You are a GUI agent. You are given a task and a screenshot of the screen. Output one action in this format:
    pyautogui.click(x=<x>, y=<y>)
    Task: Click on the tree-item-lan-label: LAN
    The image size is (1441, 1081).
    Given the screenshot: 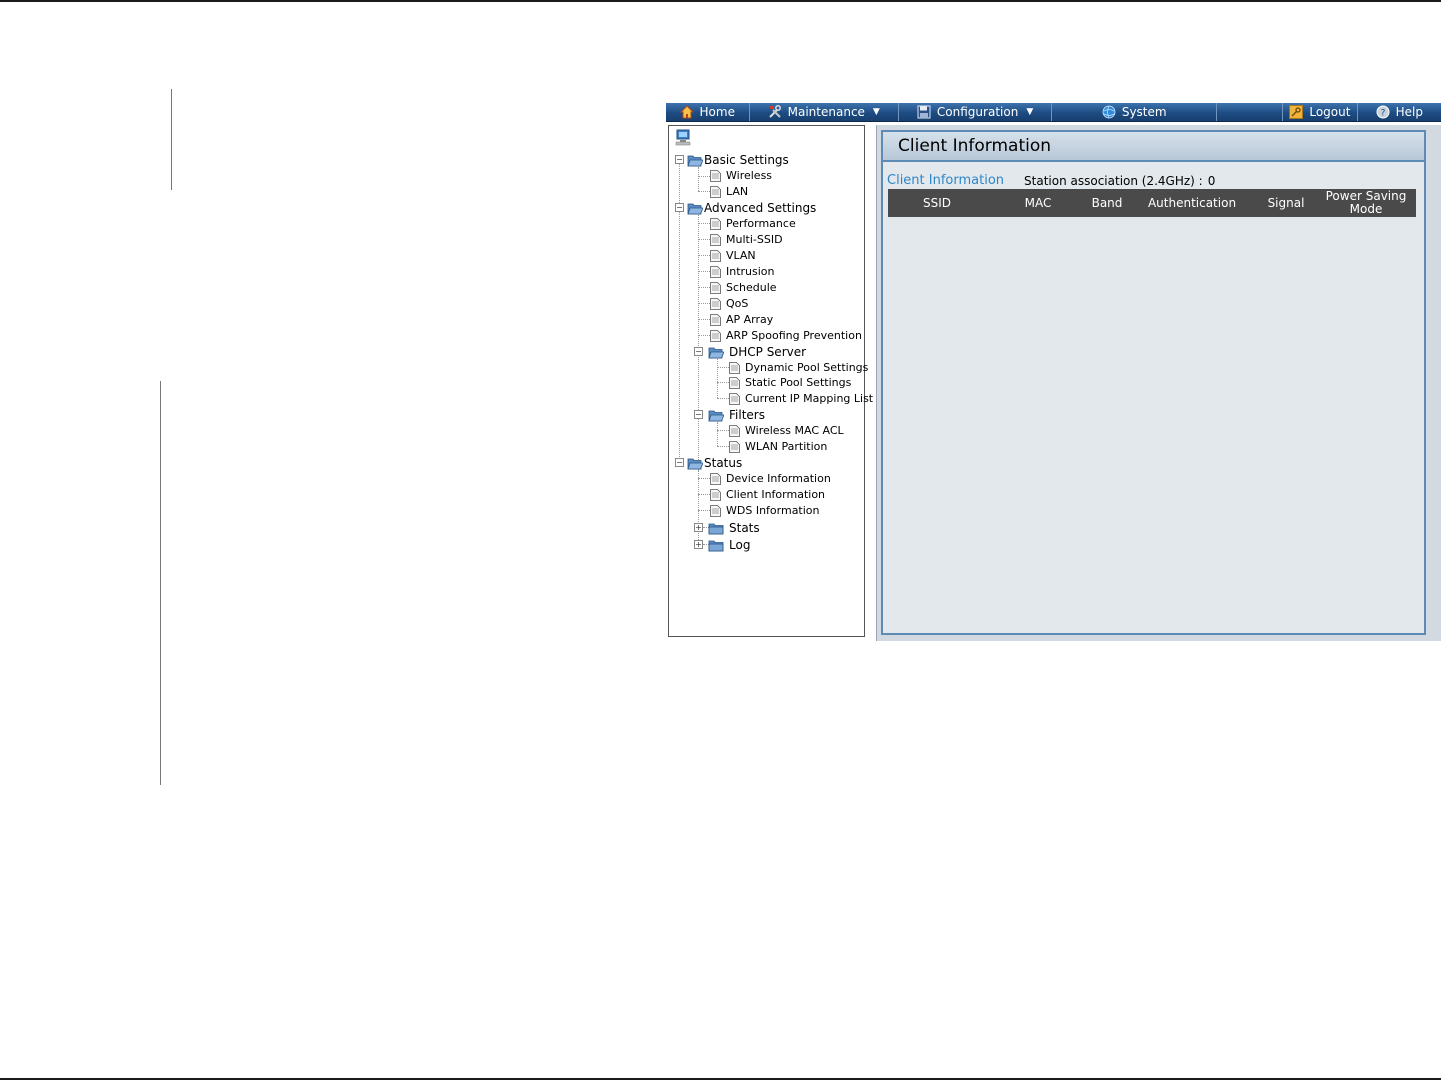 What is the action you would take?
    pyautogui.click(x=737, y=191)
    